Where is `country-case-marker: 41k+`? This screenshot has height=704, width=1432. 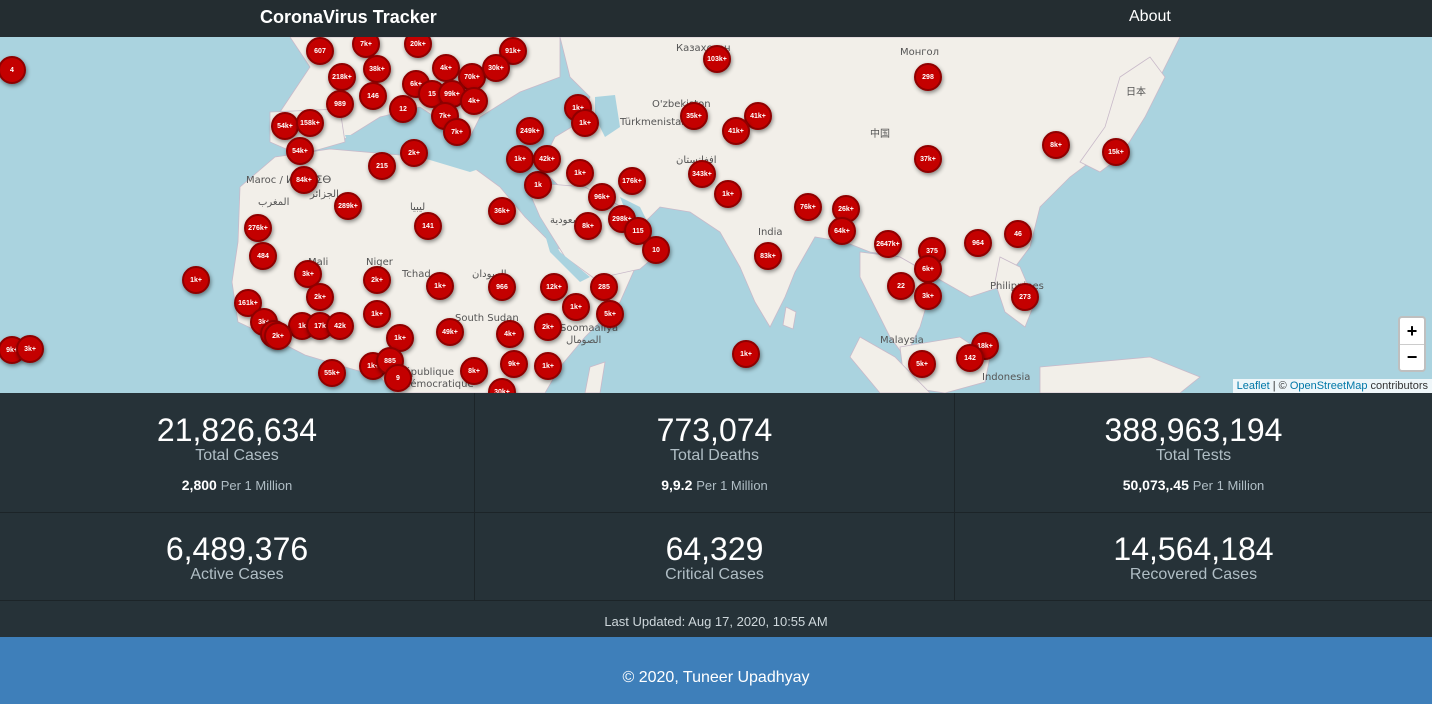 country-case-marker: 41k+ is located at coordinates (736, 131).